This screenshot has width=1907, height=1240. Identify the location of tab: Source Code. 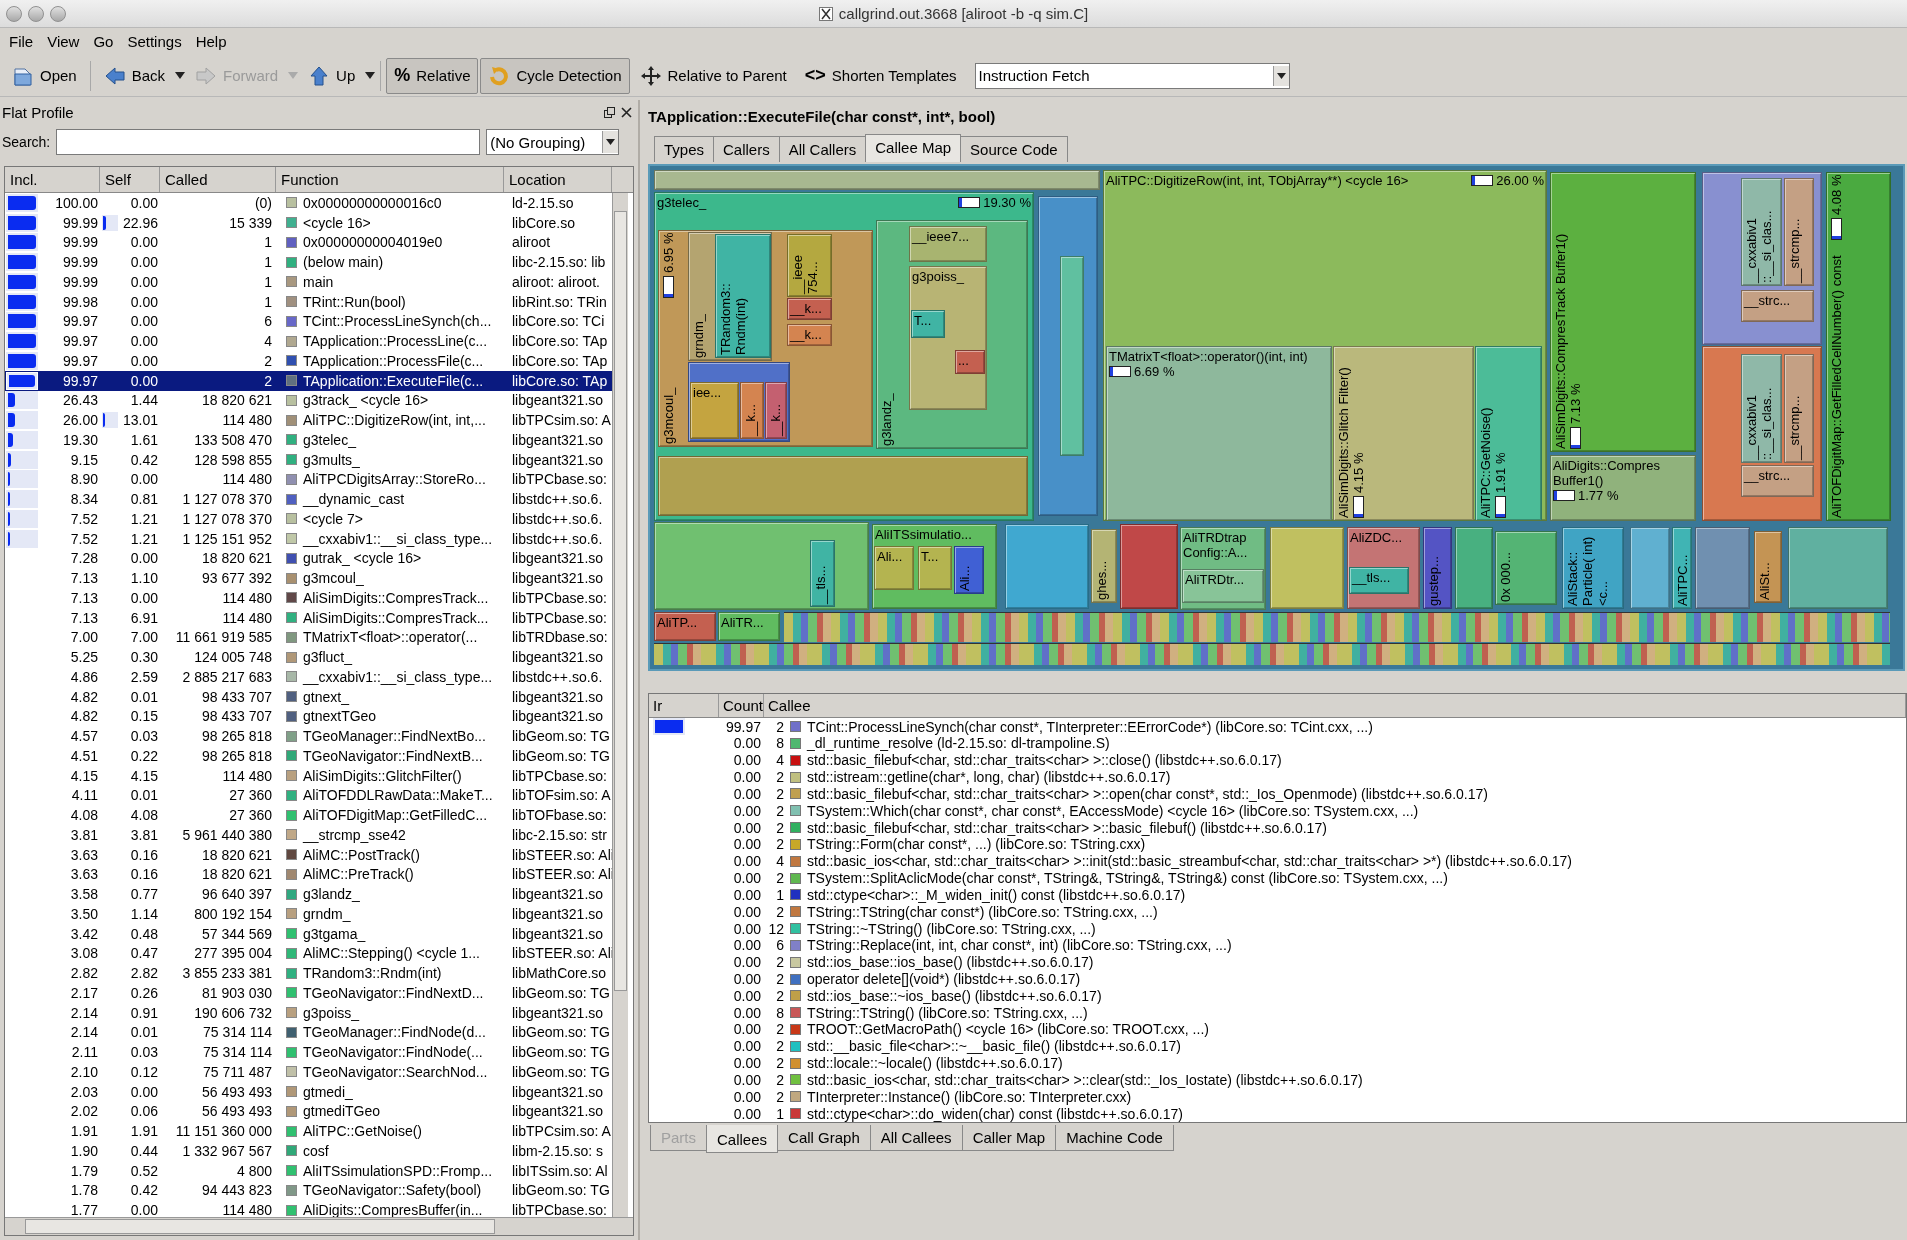
(1014, 149).